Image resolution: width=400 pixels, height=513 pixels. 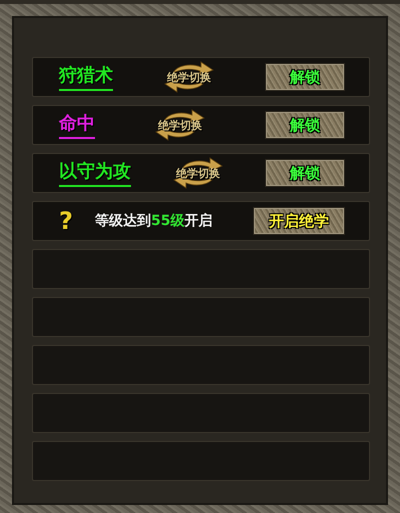 I want to click on skill-name: 狩猎术, so click(x=86, y=77).